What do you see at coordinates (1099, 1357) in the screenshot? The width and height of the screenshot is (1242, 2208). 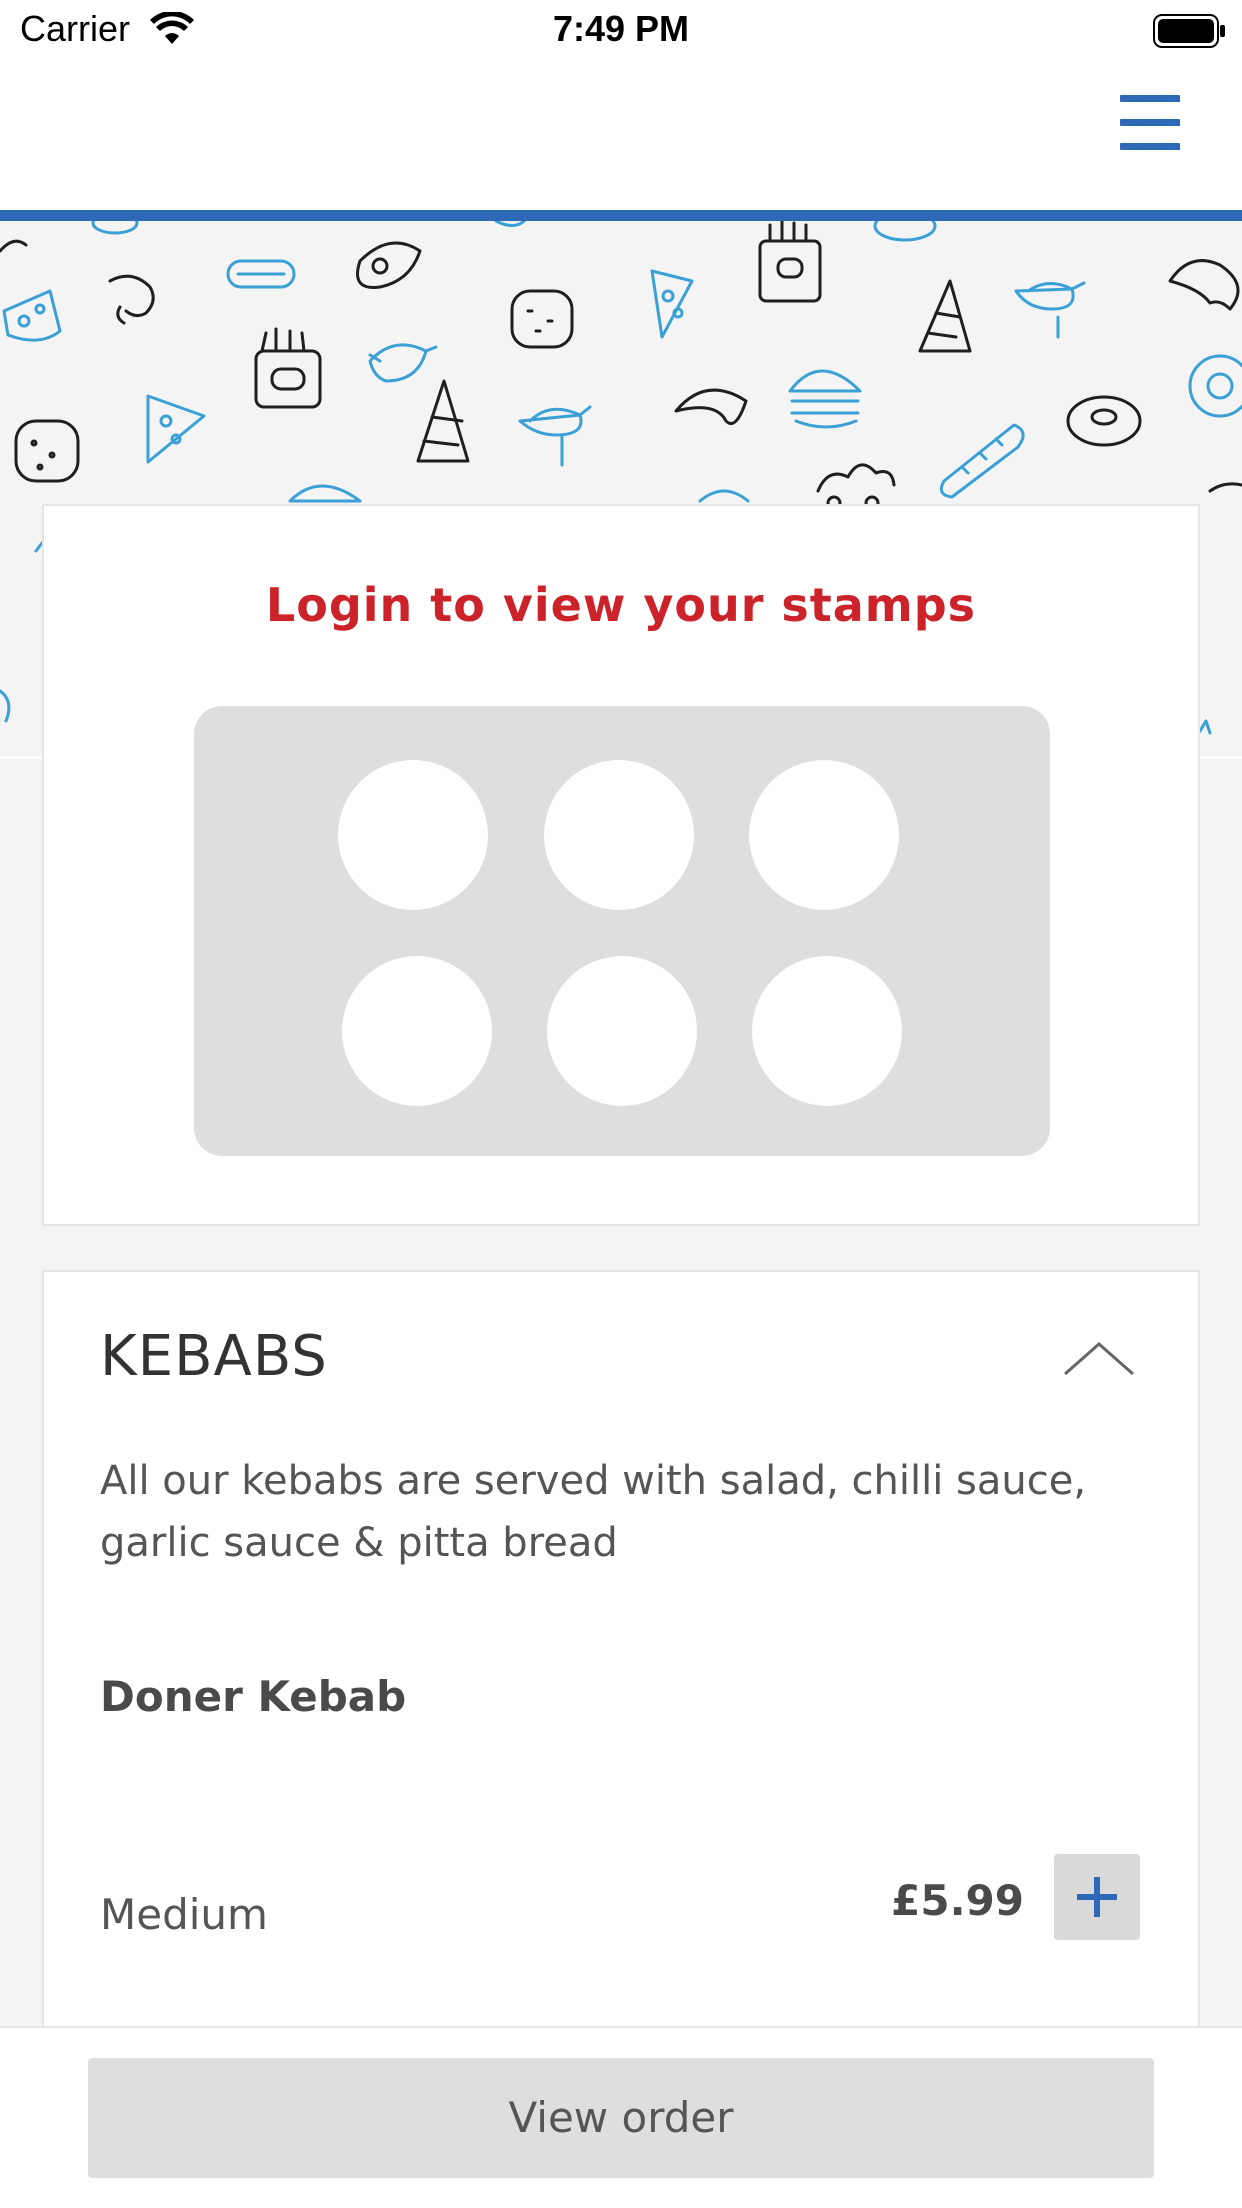 I see `chevron-up-icon` at bounding box center [1099, 1357].